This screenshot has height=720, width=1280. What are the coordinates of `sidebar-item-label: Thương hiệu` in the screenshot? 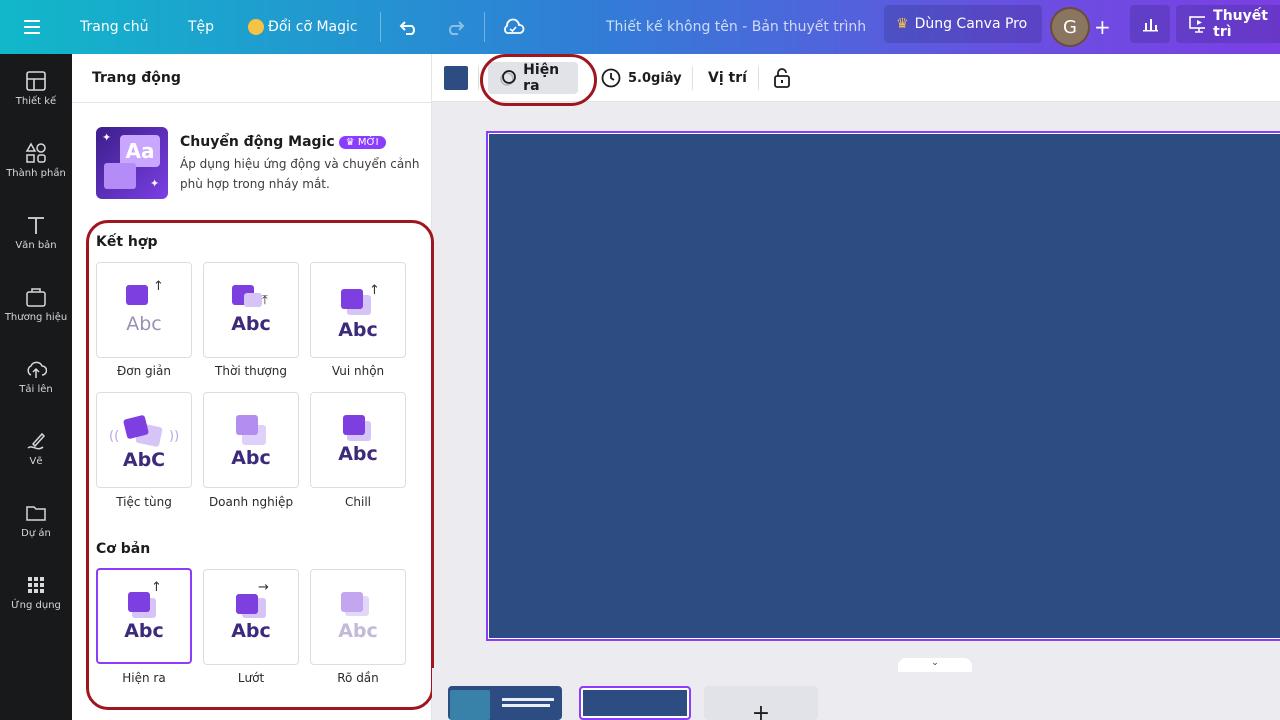 It's located at (36, 317).